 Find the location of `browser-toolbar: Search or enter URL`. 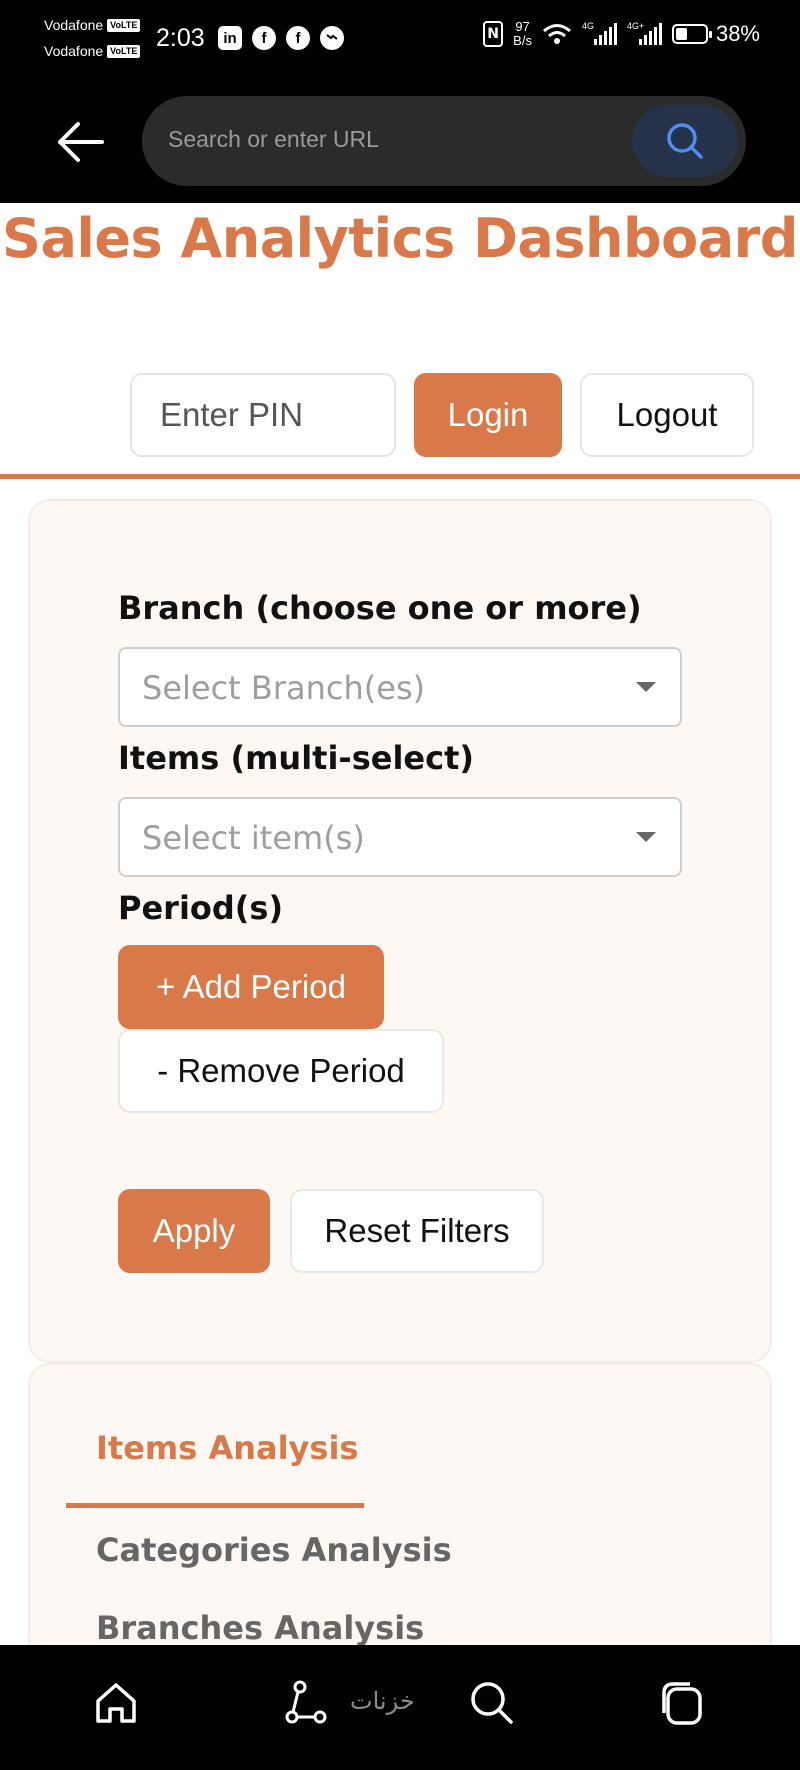

browser-toolbar: Search or enter URL is located at coordinates (400, 143).